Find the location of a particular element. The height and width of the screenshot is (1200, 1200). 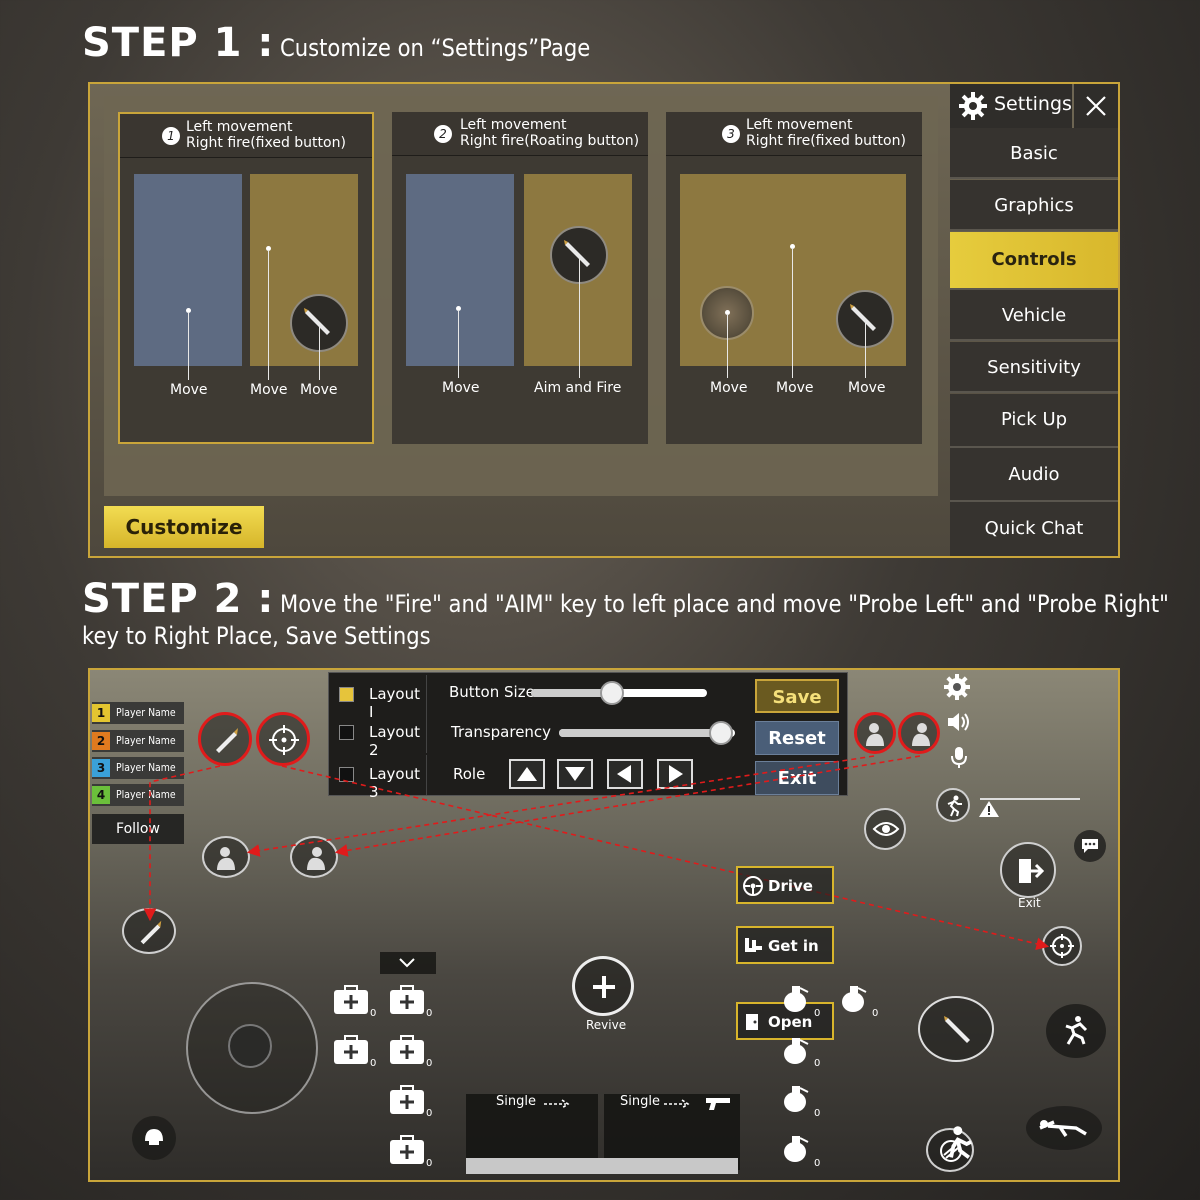

settings-tab-pickup: Pick Up is located at coordinates (1034, 421).